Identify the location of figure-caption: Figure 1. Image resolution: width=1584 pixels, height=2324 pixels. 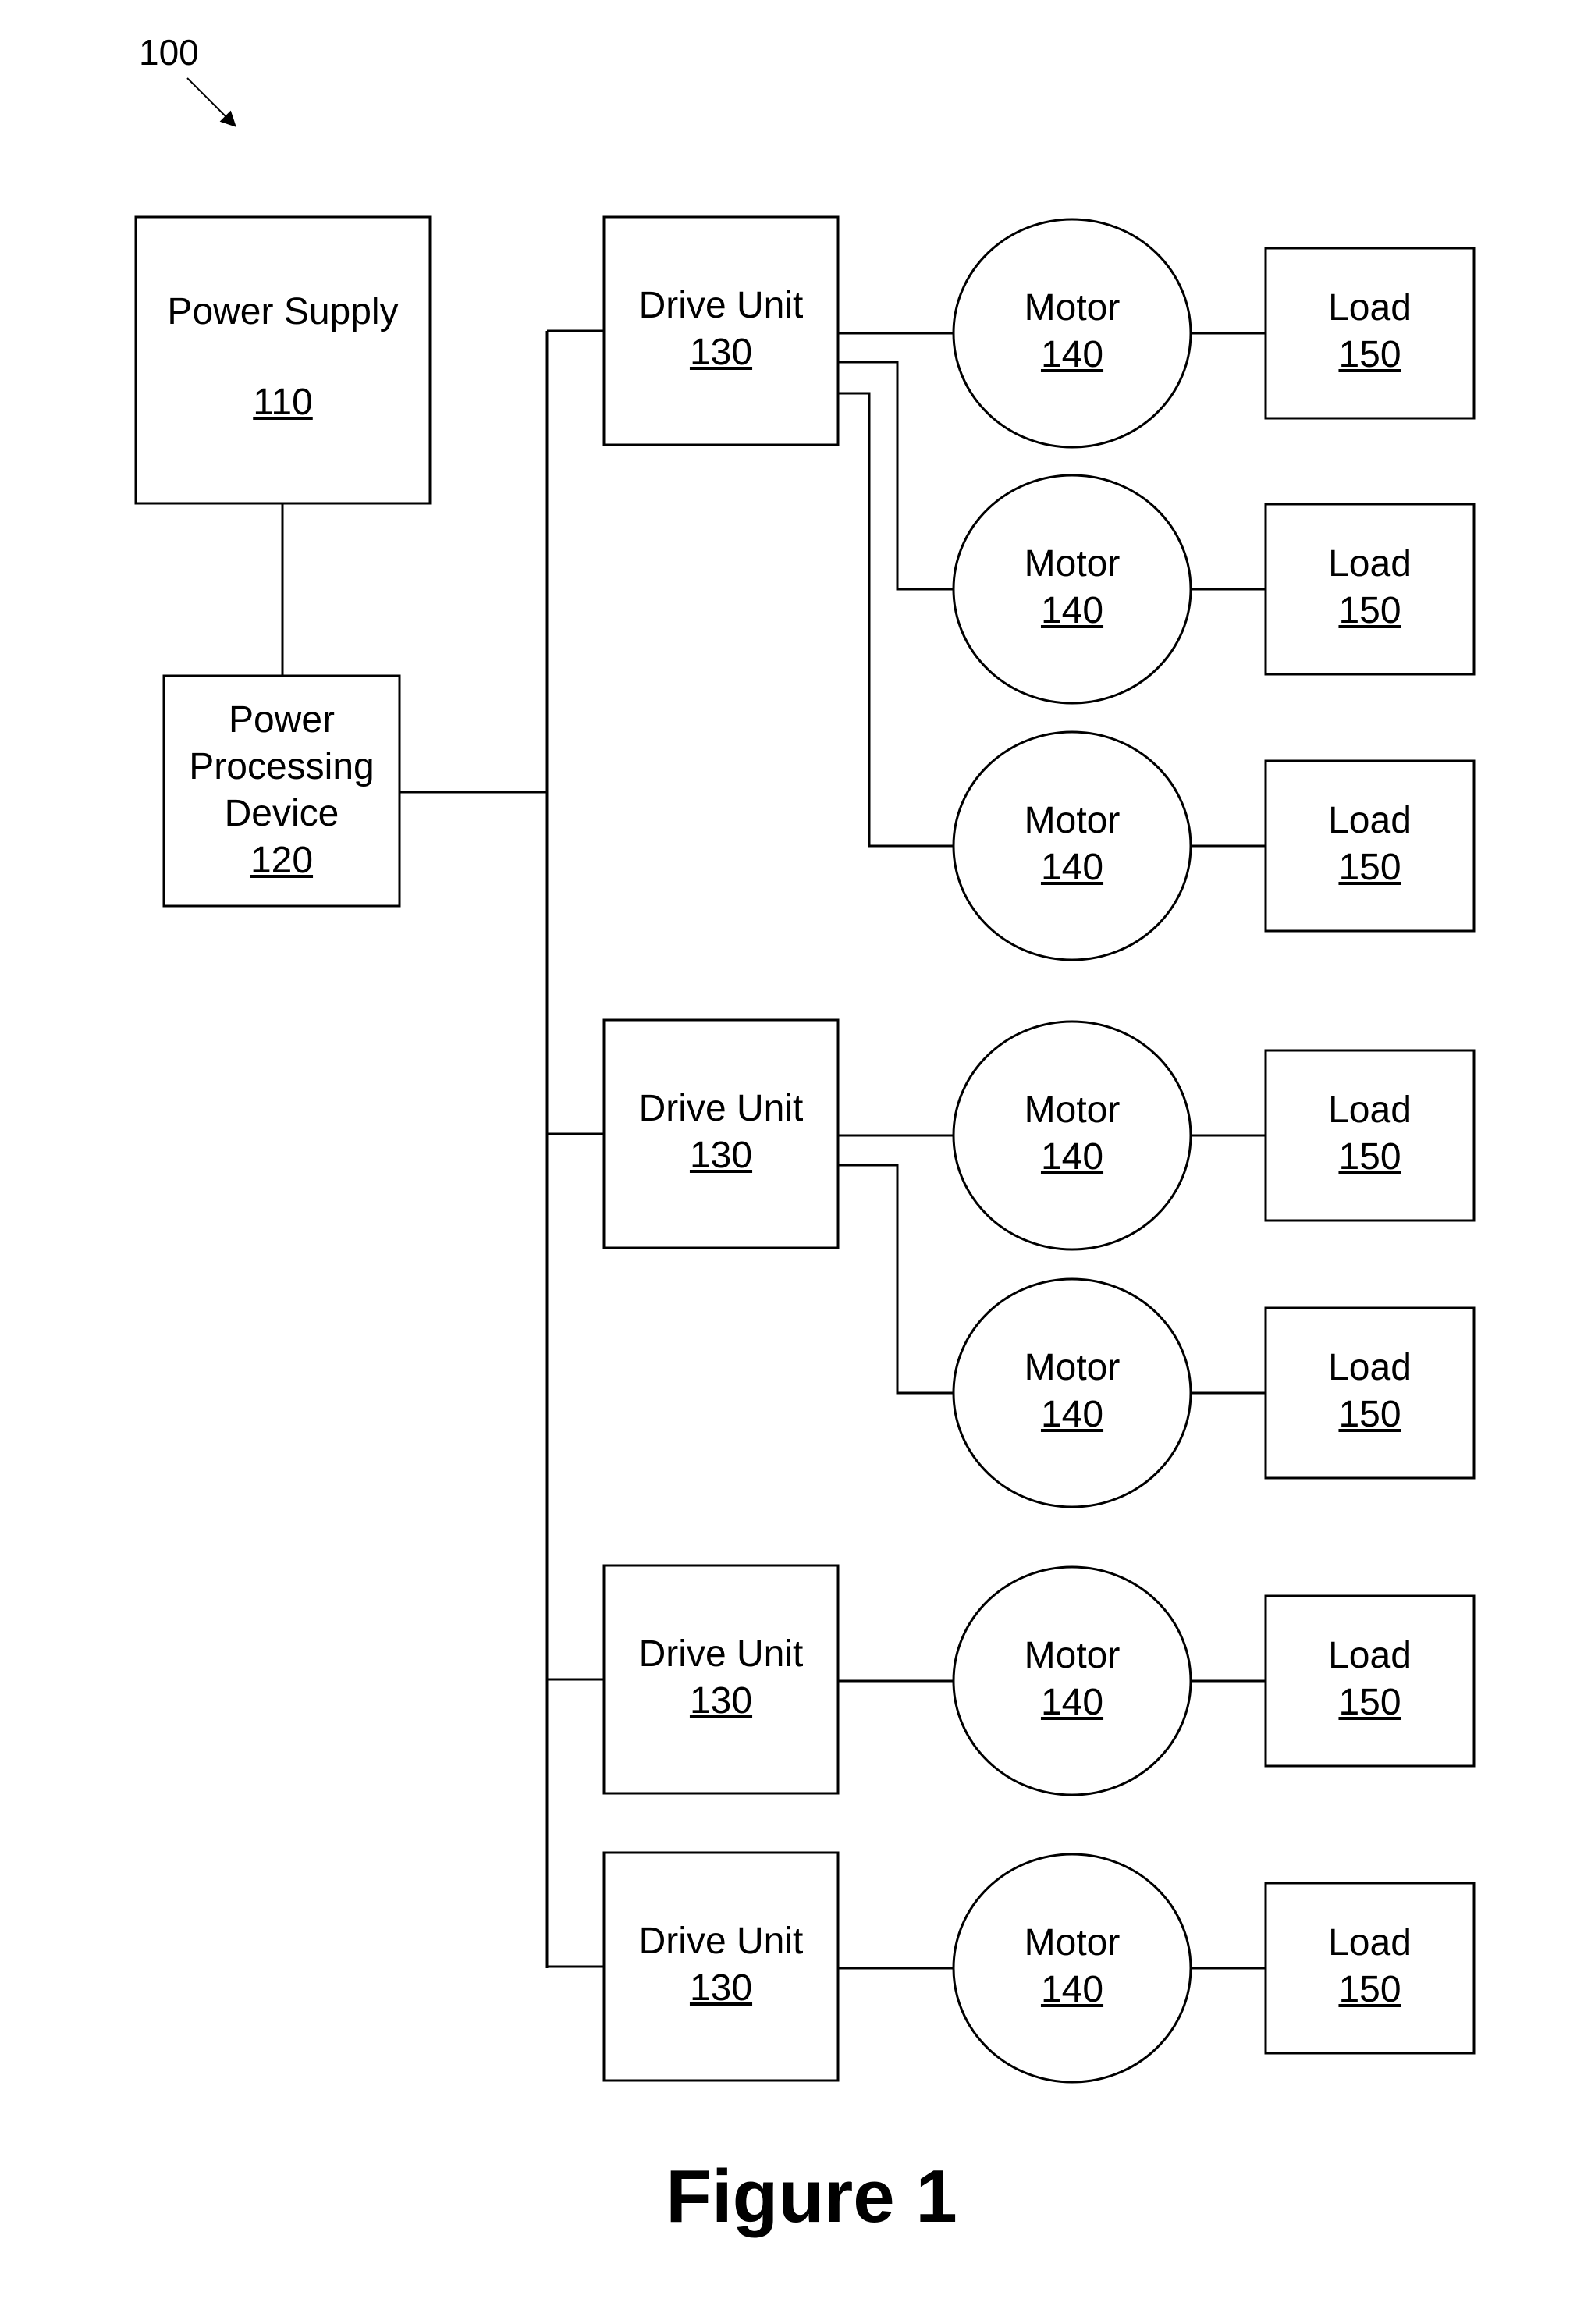
(811, 2197).